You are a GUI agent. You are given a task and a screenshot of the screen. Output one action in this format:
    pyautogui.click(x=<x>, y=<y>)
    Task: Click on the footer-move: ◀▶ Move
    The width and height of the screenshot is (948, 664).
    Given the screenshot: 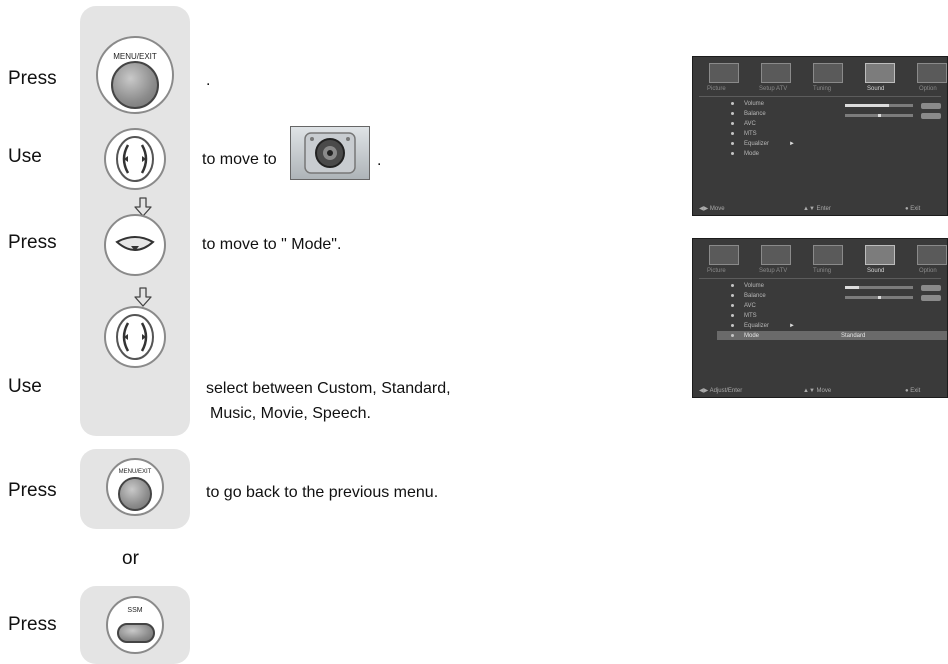 What is the action you would take?
    pyautogui.click(x=712, y=209)
    